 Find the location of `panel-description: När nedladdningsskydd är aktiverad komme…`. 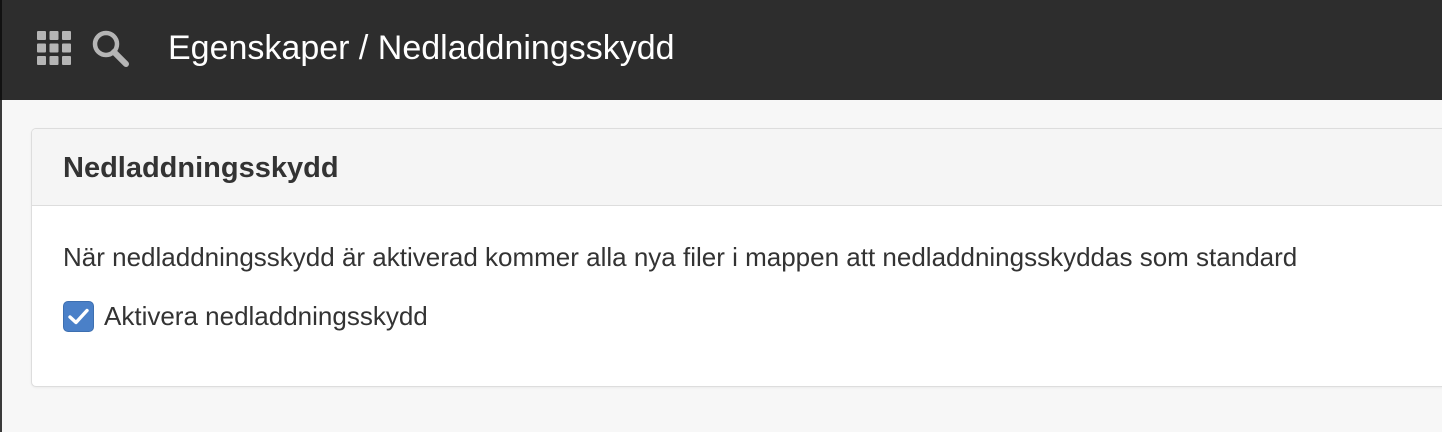

panel-description: När nedladdningsskydd är aktiverad komme… is located at coordinates (680, 257).